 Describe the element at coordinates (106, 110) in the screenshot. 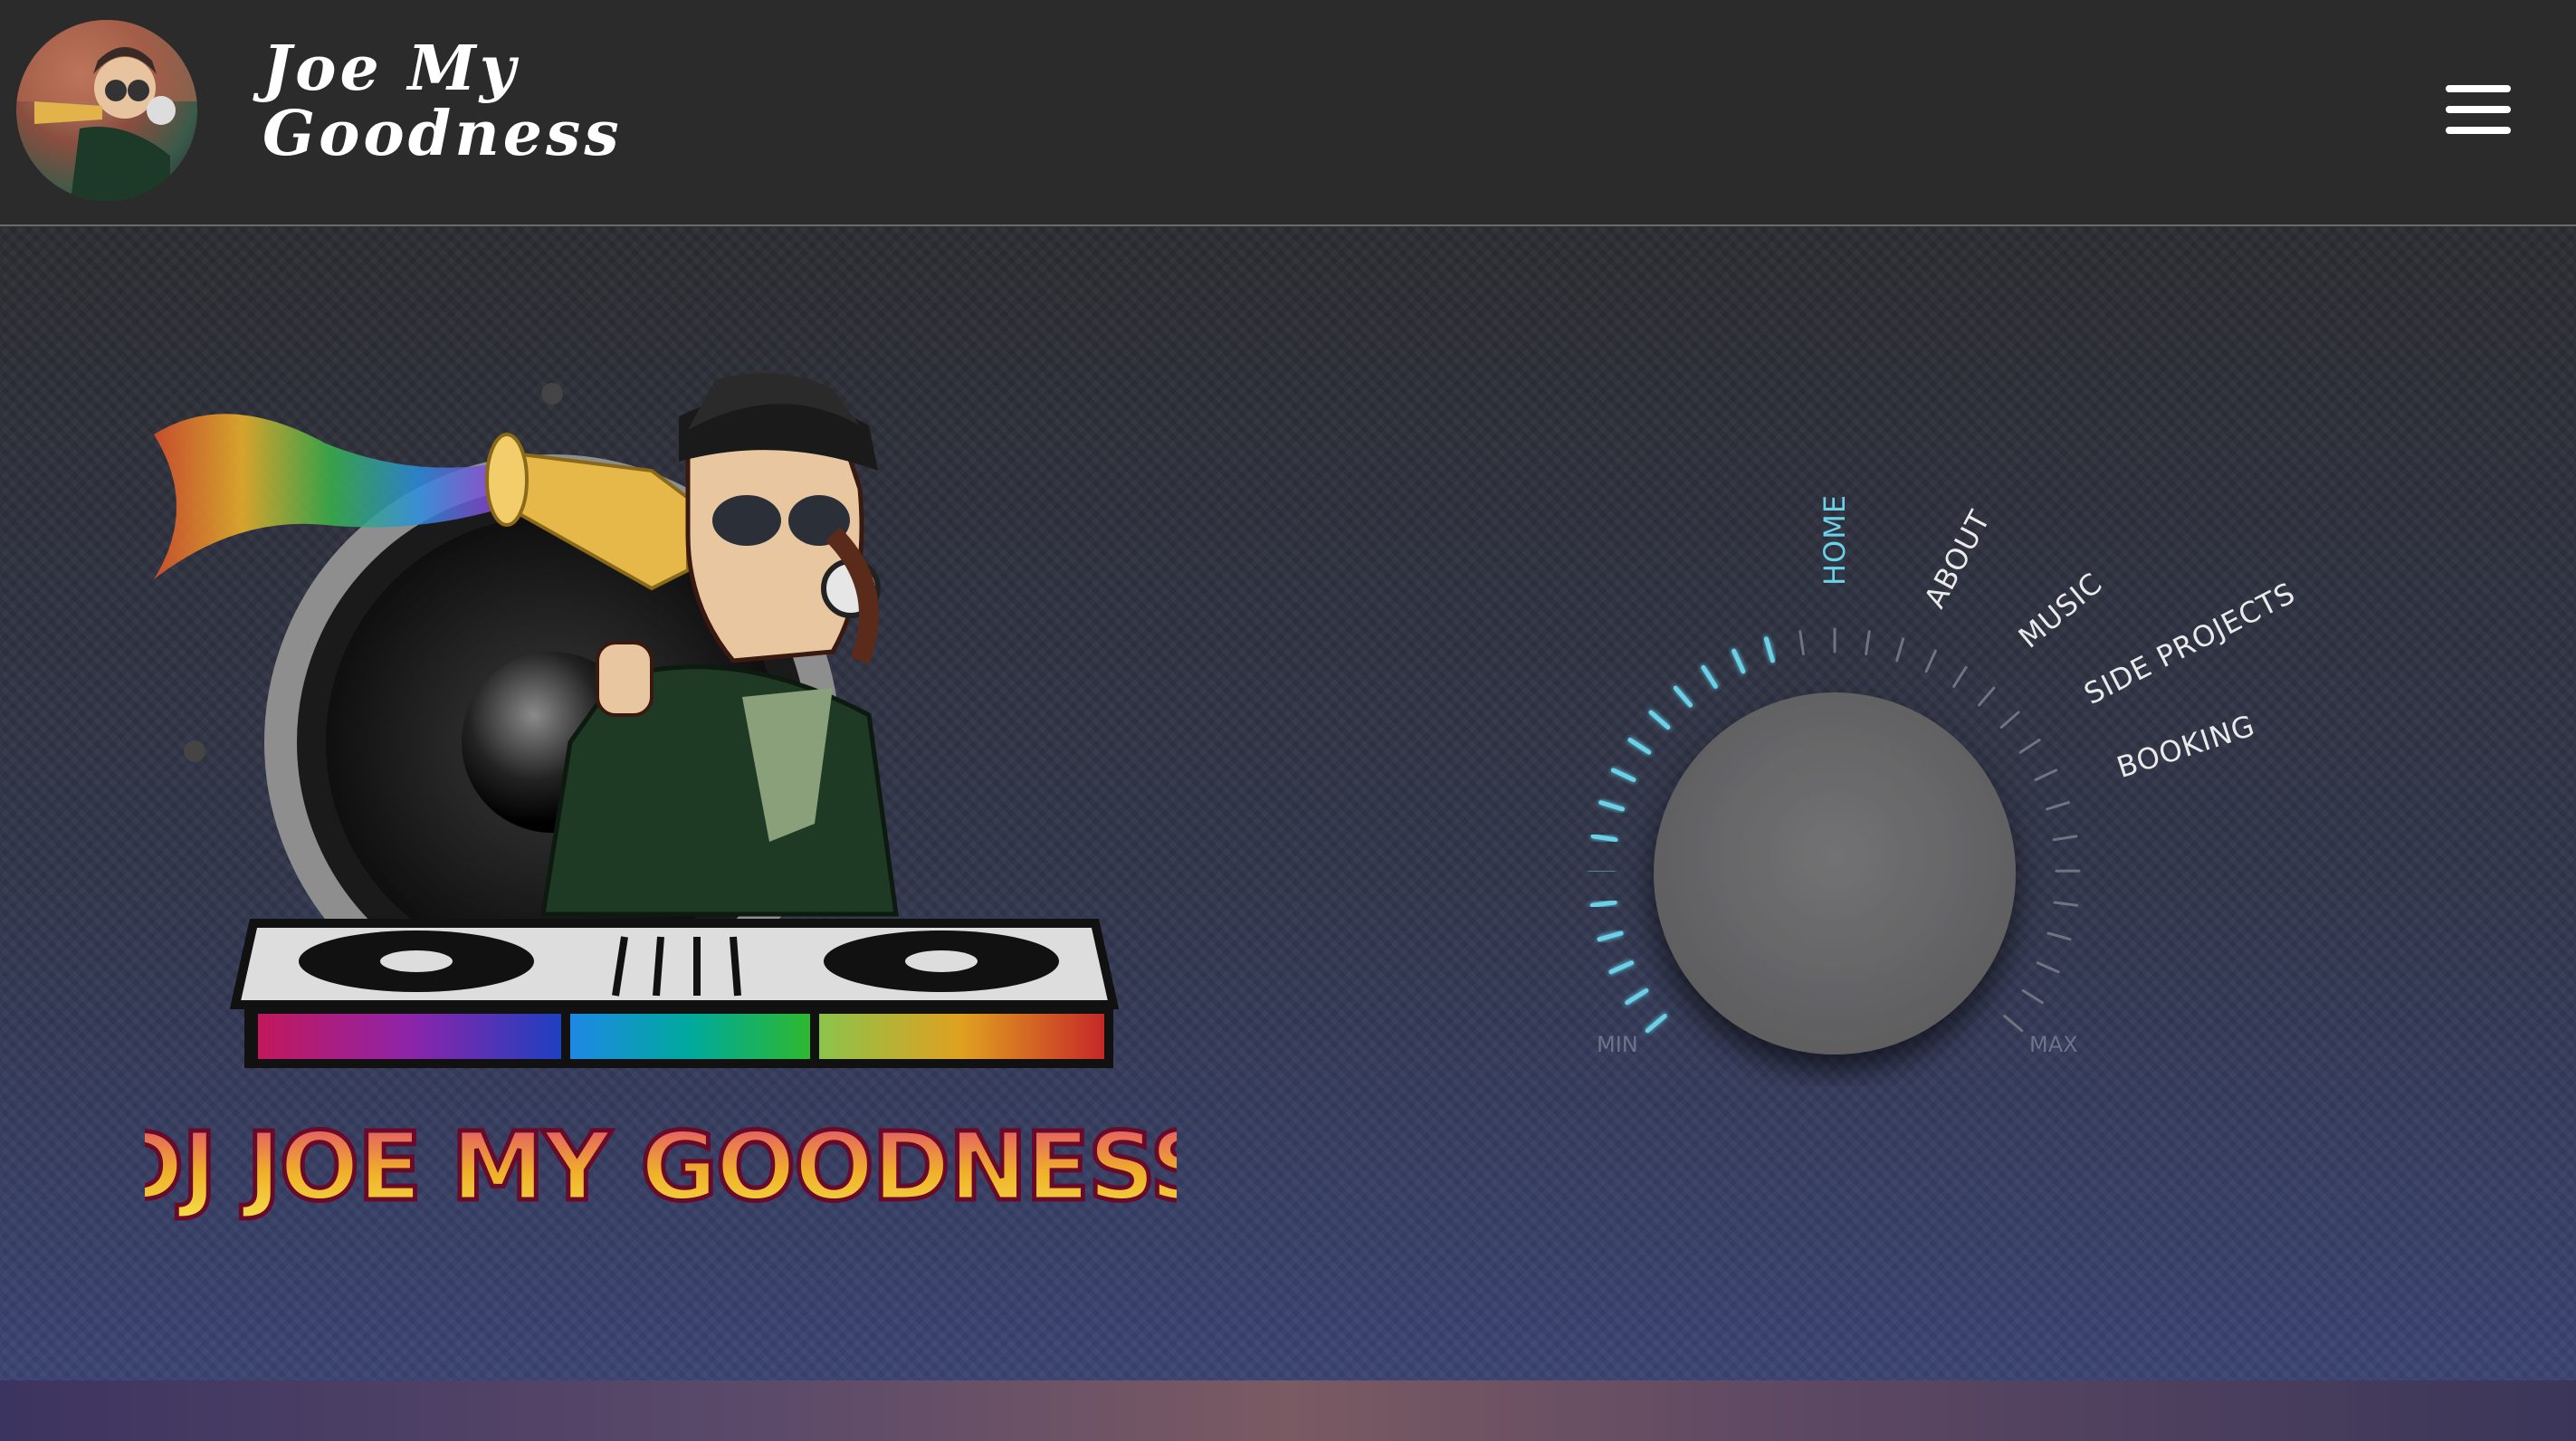

I see `avatar` at that location.